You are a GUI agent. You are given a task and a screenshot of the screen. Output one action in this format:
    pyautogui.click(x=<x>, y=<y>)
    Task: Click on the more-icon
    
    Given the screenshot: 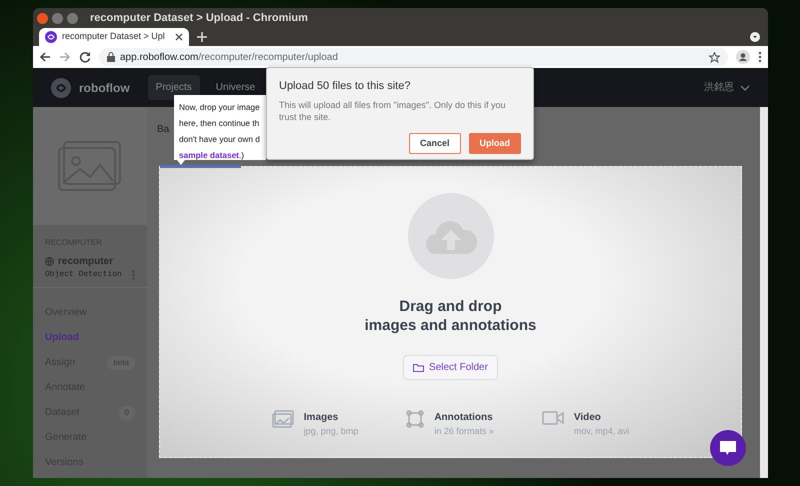 What is the action you would take?
    pyautogui.click(x=760, y=57)
    